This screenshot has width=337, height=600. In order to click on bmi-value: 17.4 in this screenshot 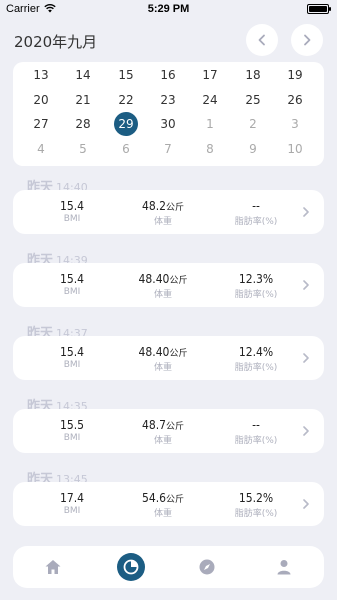, I will do `click(72, 498)`.